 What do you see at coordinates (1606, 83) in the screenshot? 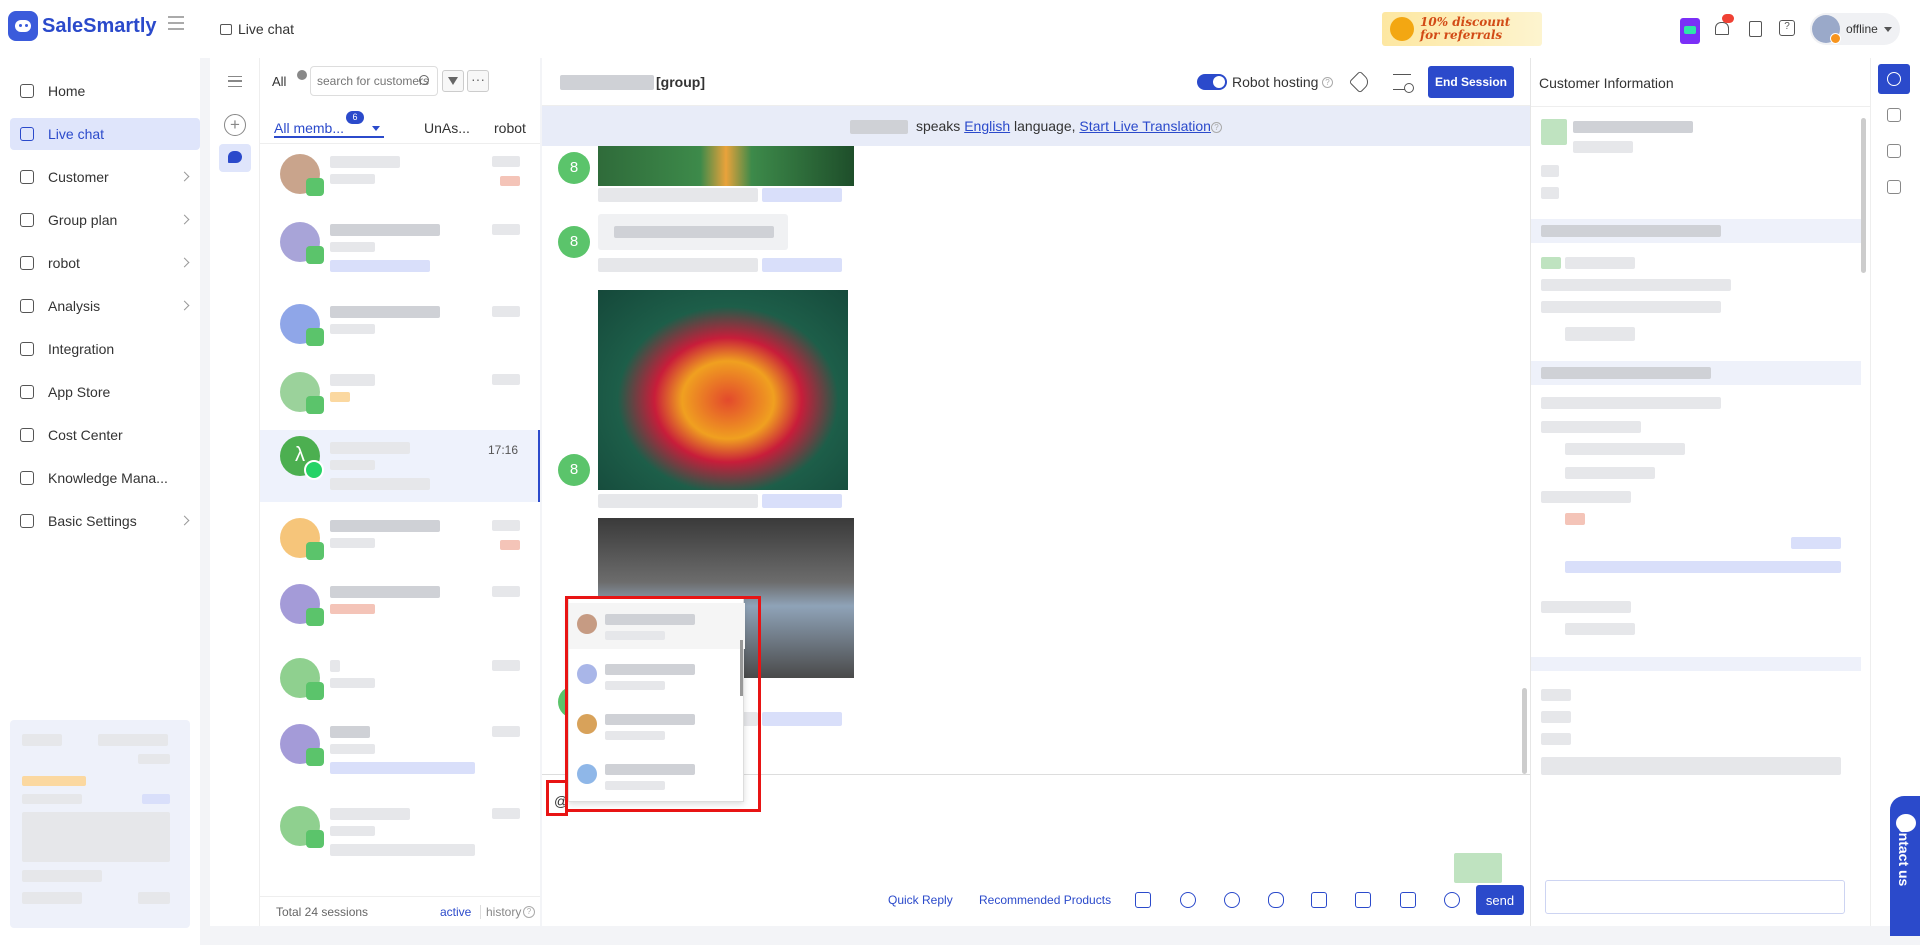
I see `panel-title: Customer Information` at bounding box center [1606, 83].